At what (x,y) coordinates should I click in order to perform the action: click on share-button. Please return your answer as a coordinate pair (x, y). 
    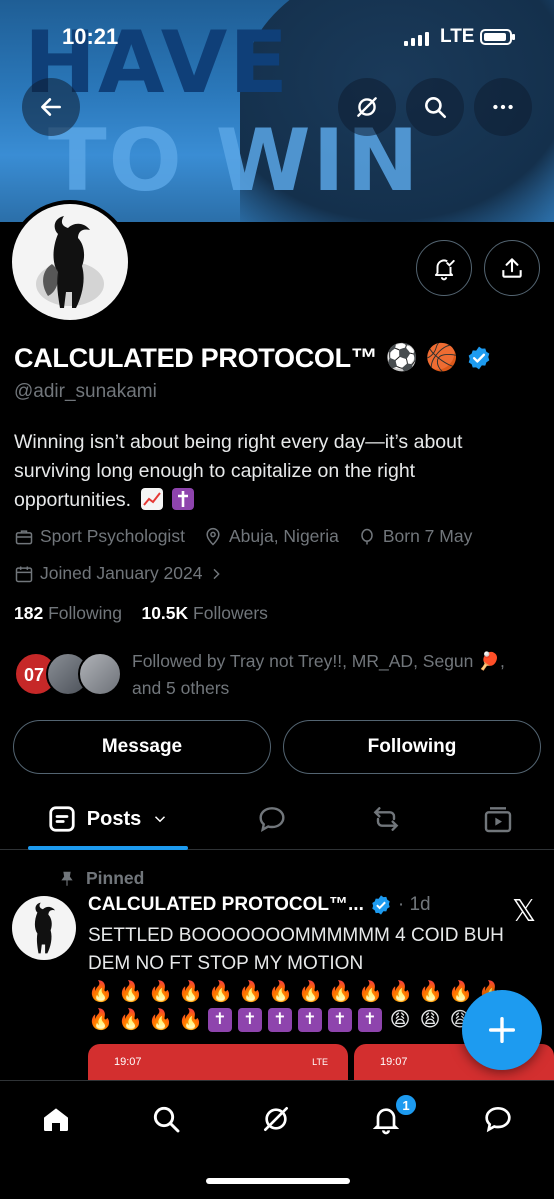
    Looking at the image, I should click on (512, 268).